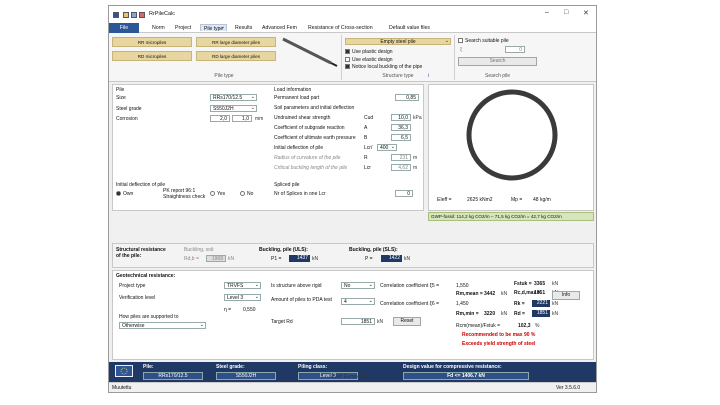  I want to click on own-radio, so click(118, 194).